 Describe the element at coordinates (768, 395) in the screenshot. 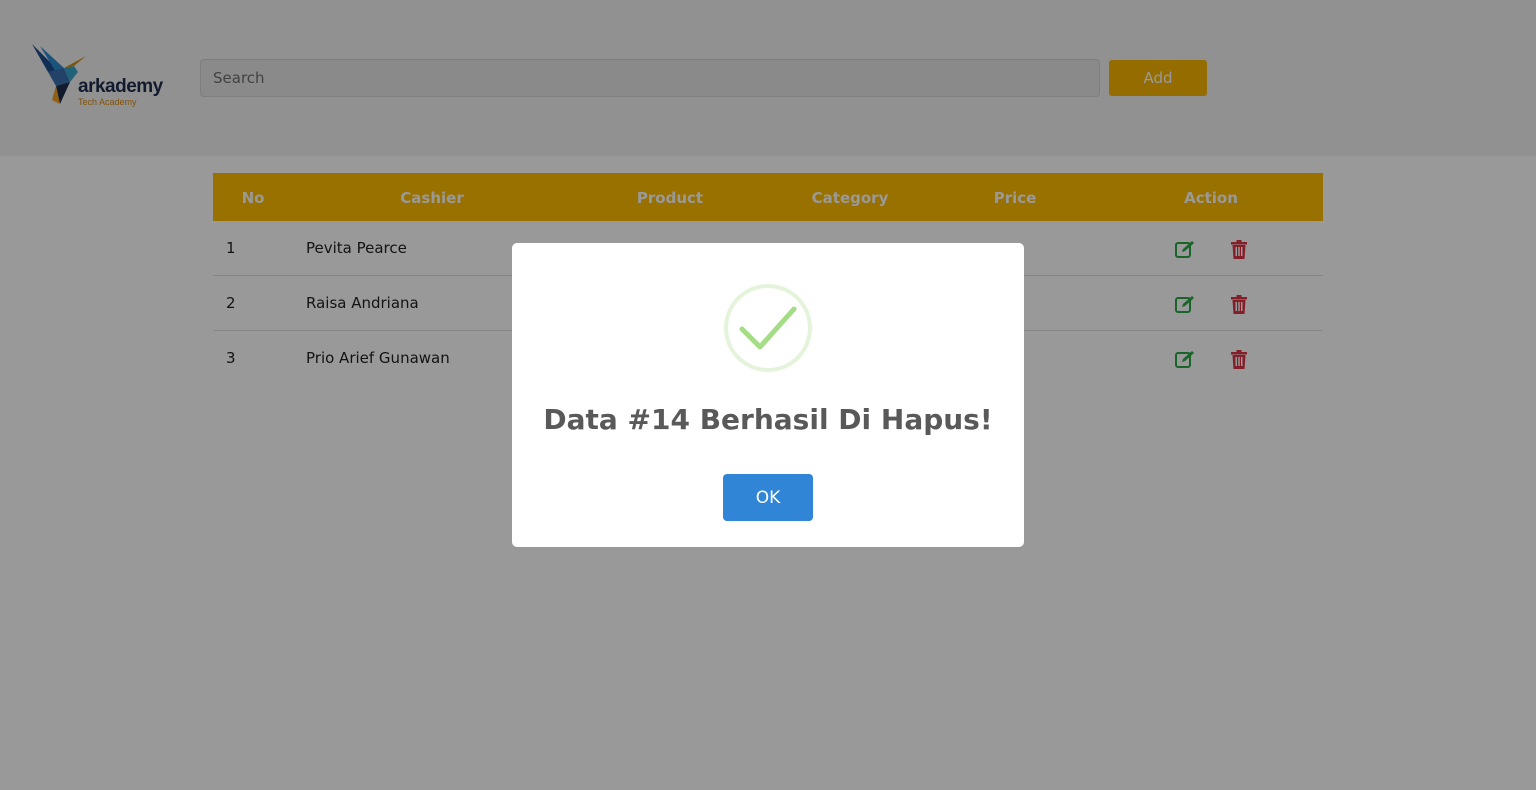

I see `success-dialog: Data #14 Berhasil Di Hapus! OK` at that location.